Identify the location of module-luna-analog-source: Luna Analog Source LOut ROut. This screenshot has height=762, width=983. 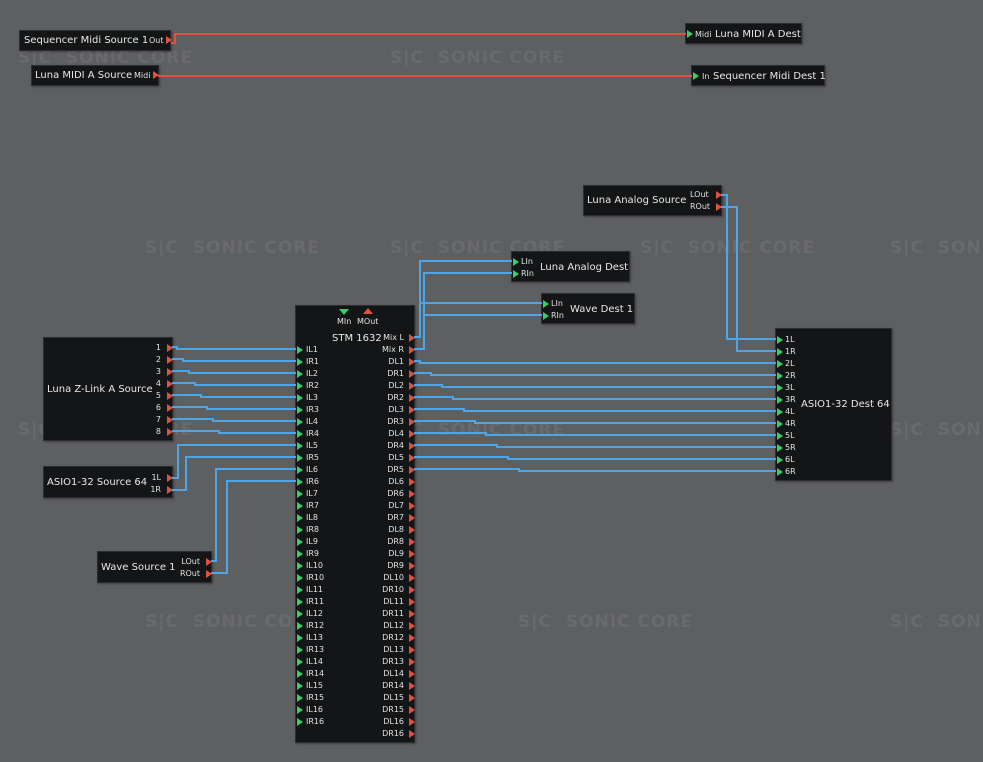
(652, 200).